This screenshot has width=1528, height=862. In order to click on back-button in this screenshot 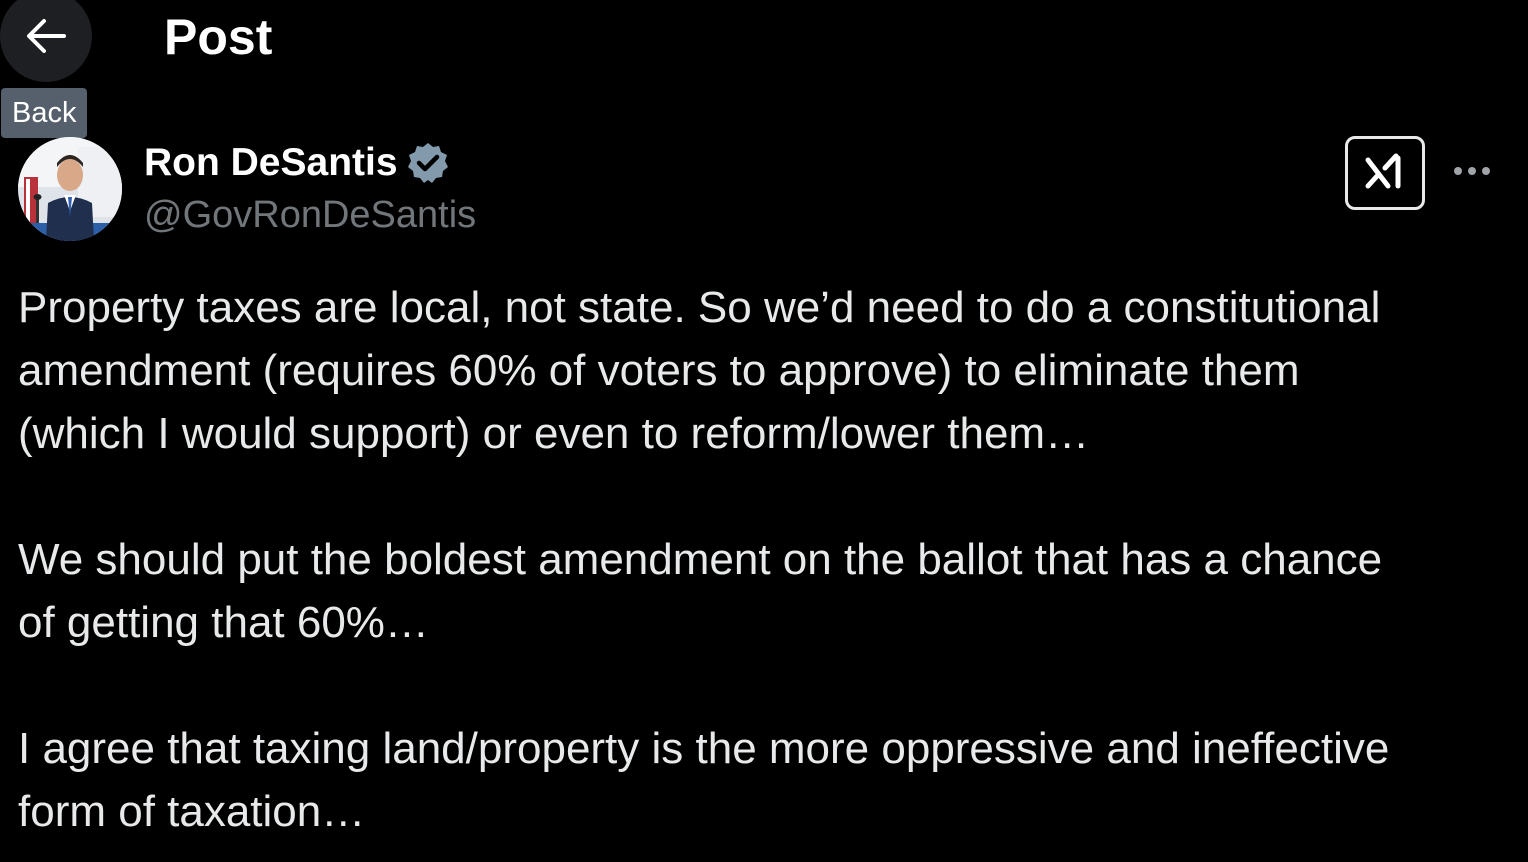, I will do `click(46, 41)`.